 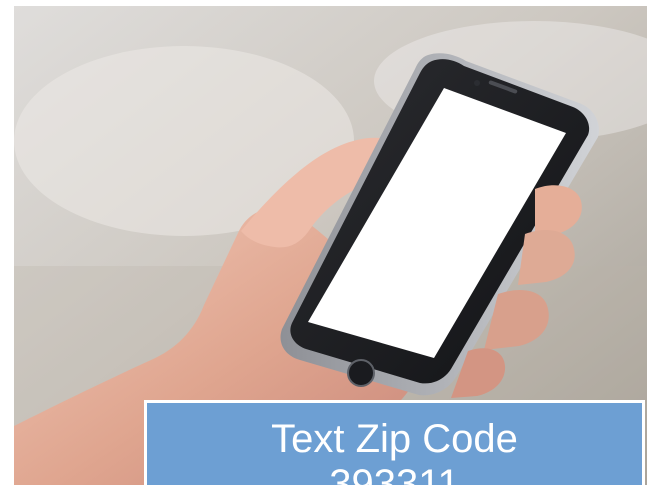 I want to click on zip-code-value: 393311, so click(x=394, y=473).